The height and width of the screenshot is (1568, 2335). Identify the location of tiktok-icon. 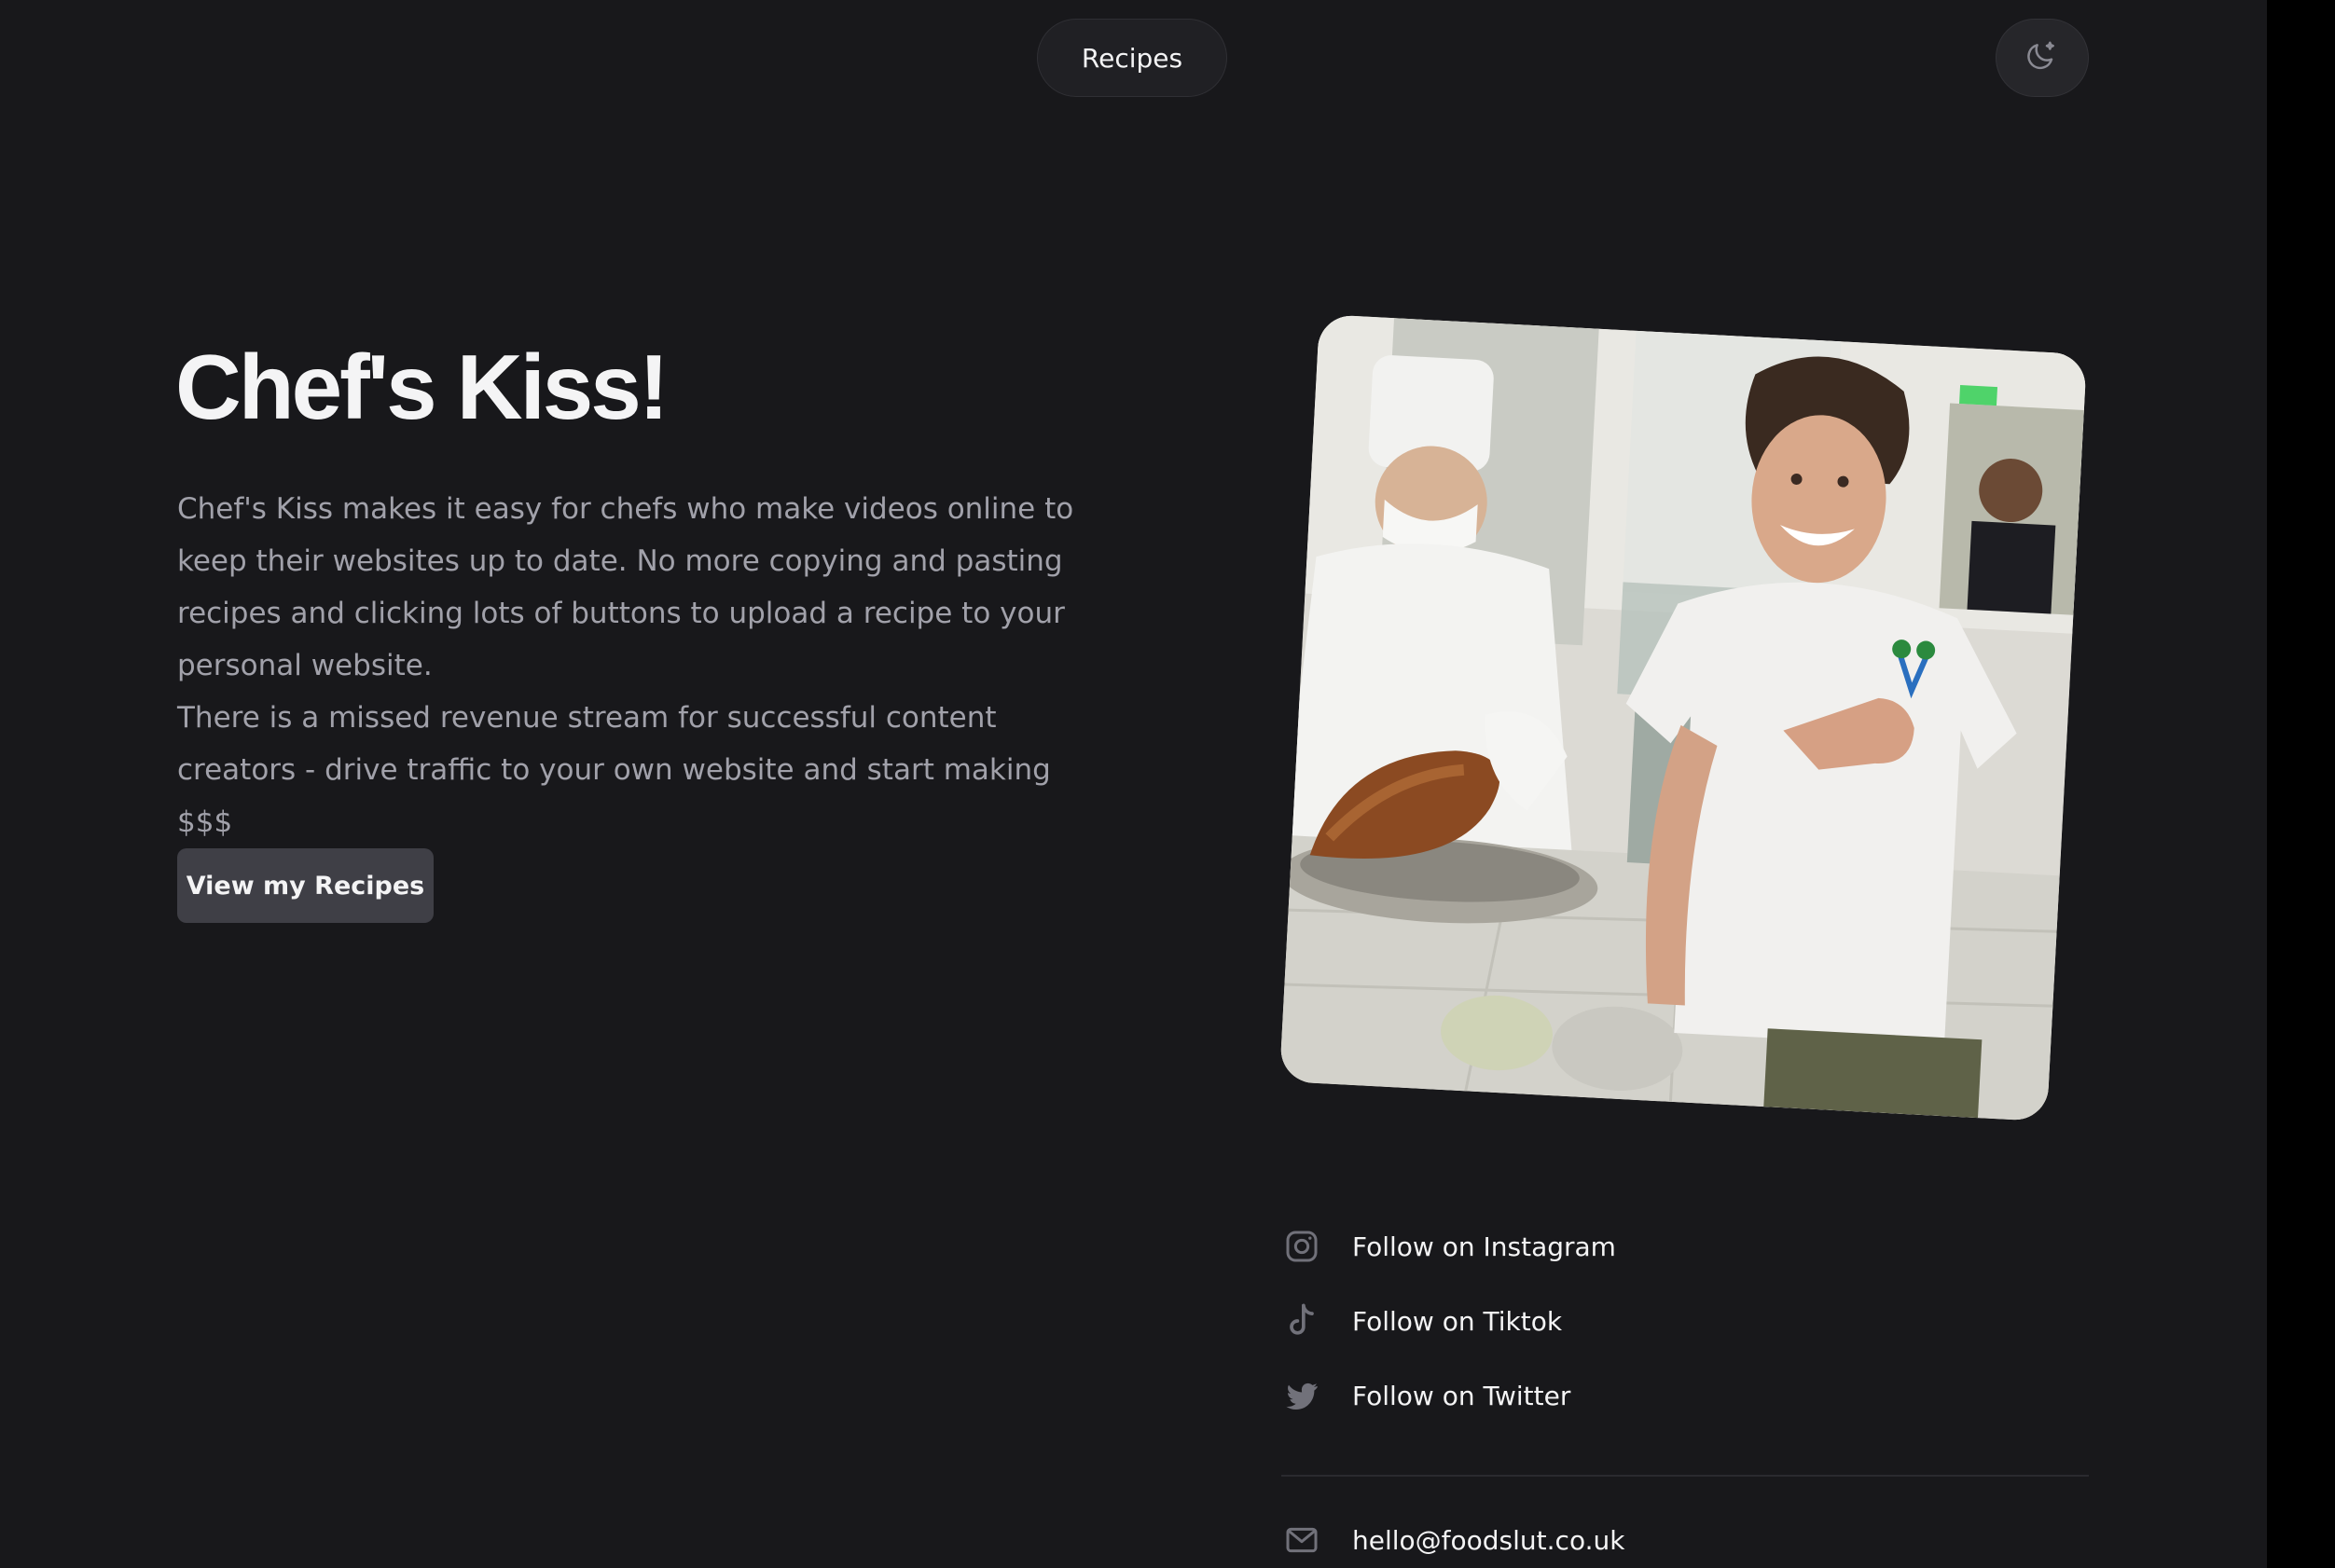
(1301, 1320).